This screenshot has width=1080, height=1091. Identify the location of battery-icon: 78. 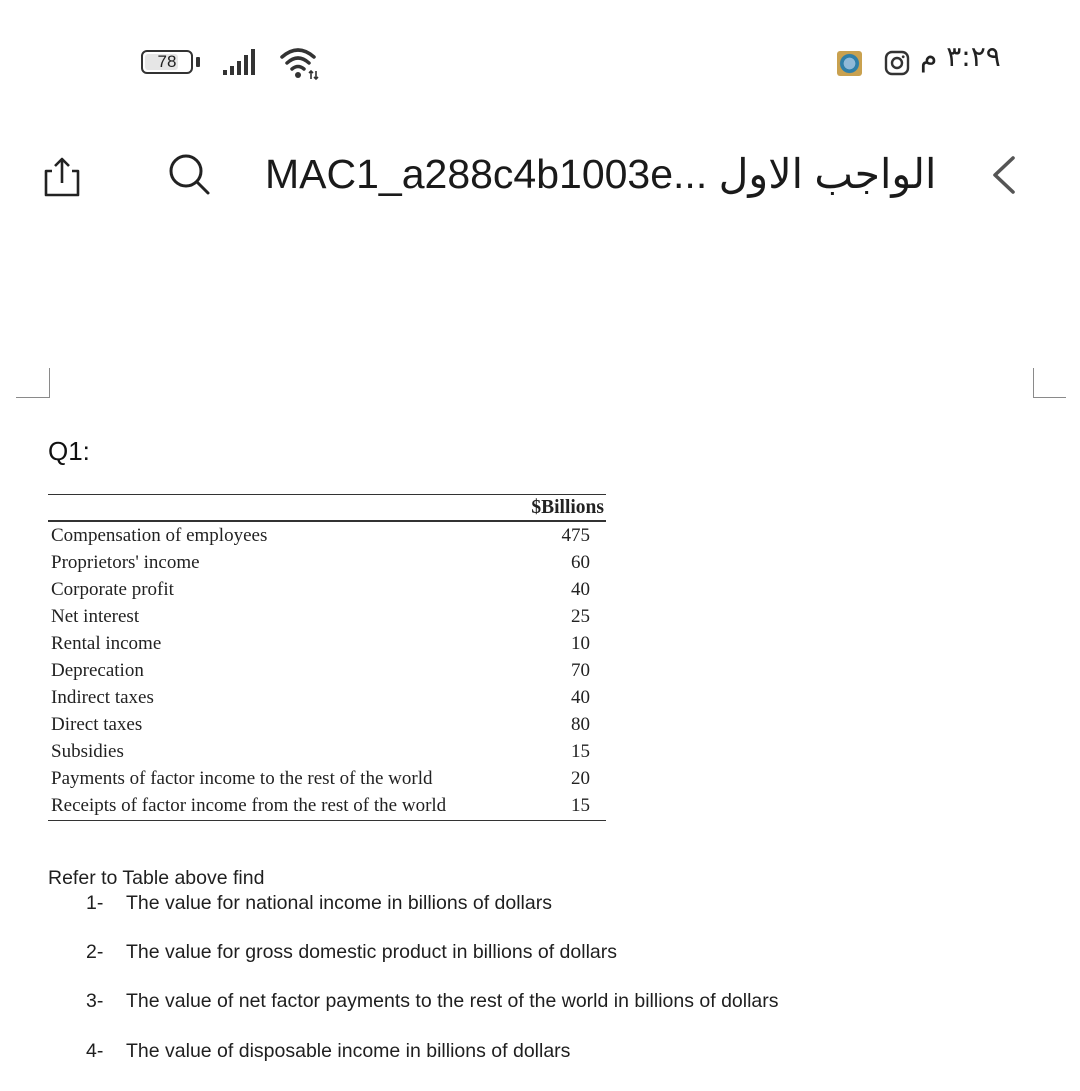
(167, 62).